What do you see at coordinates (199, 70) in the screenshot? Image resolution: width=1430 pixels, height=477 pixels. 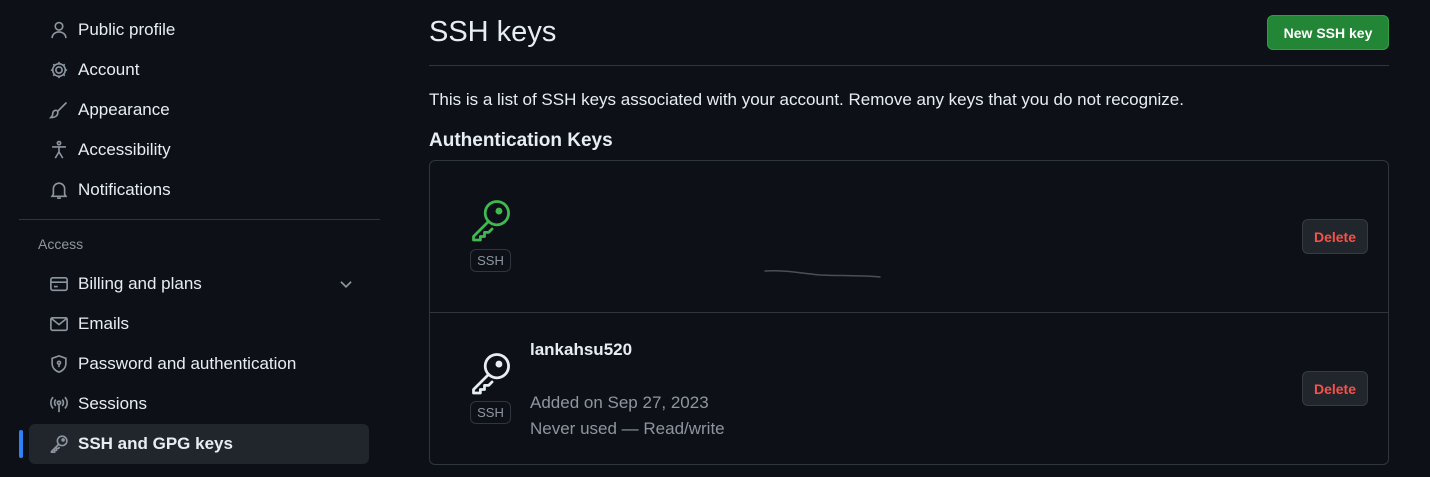 I see `sidebar-item-account: Account` at bounding box center [199, 70].